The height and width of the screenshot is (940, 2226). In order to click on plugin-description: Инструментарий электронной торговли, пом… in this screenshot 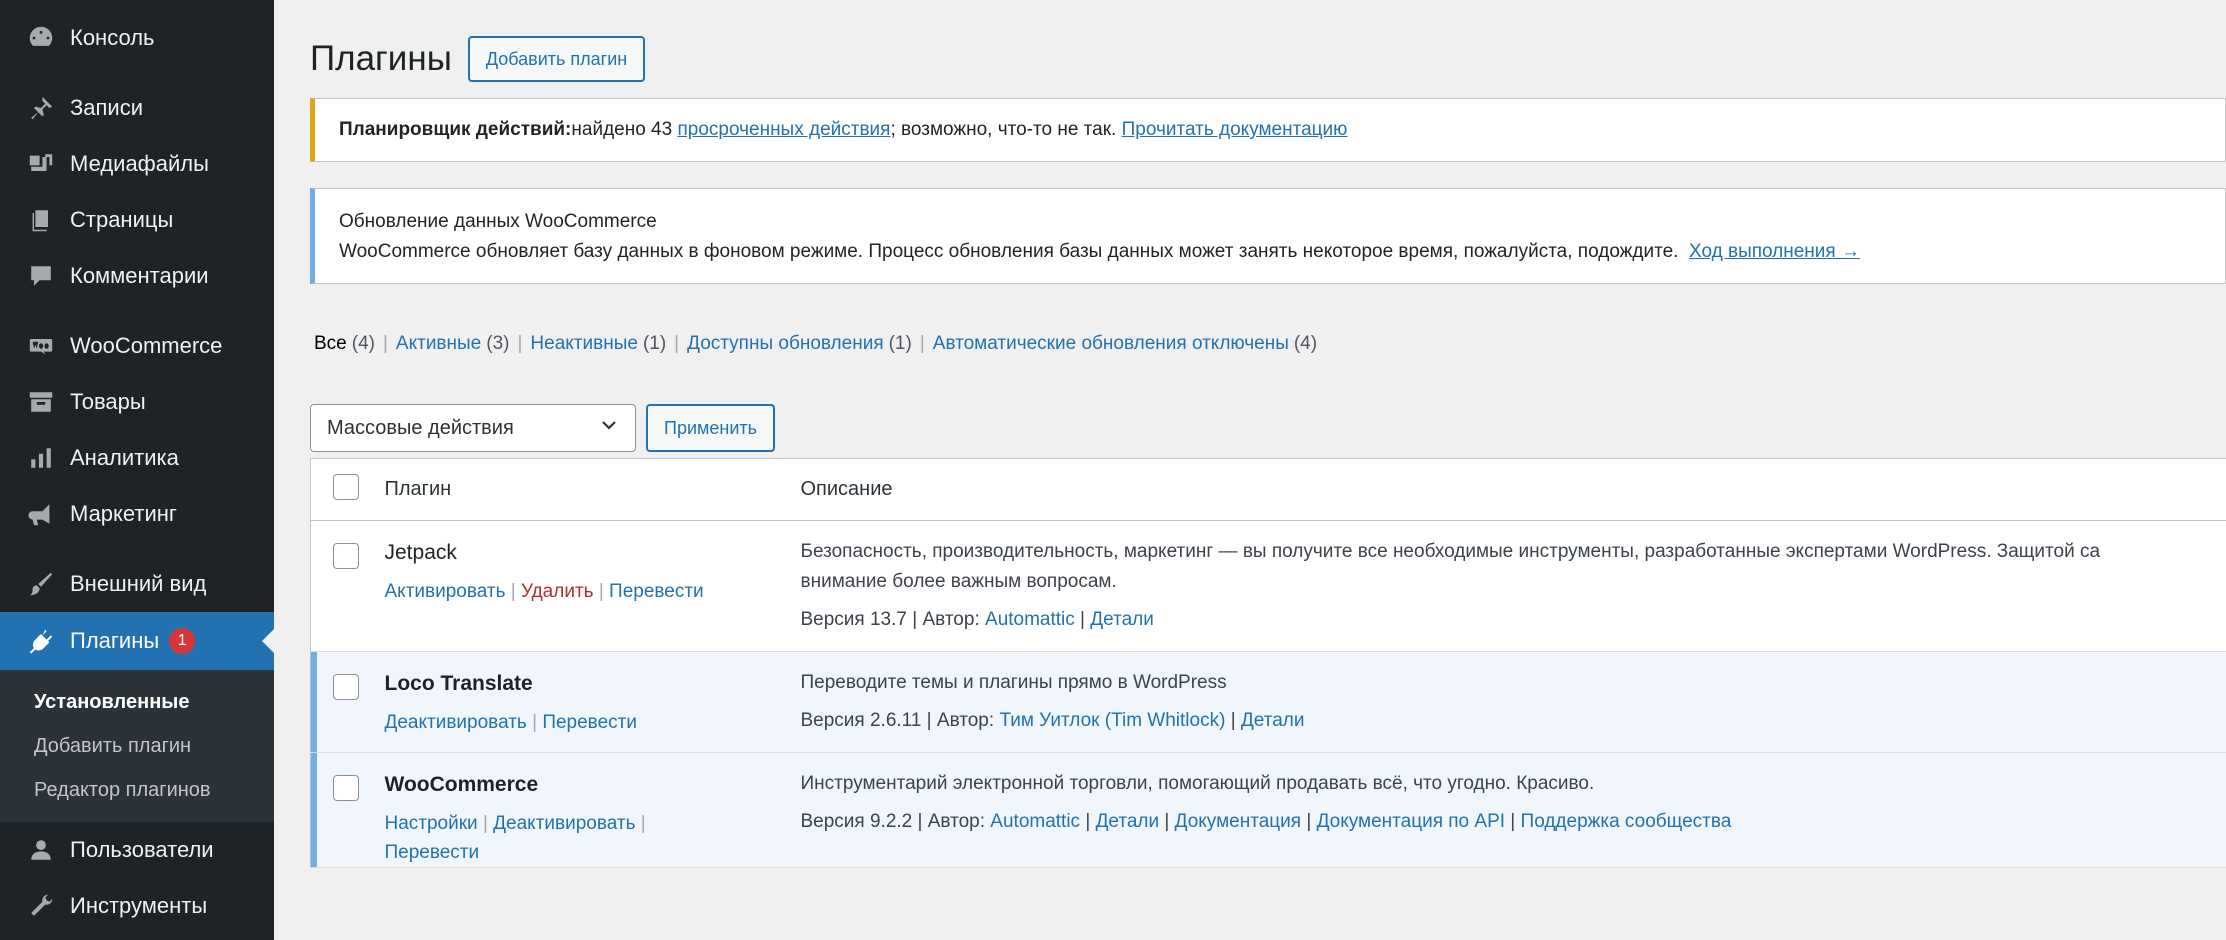, I will do `click(1197, 783)`.